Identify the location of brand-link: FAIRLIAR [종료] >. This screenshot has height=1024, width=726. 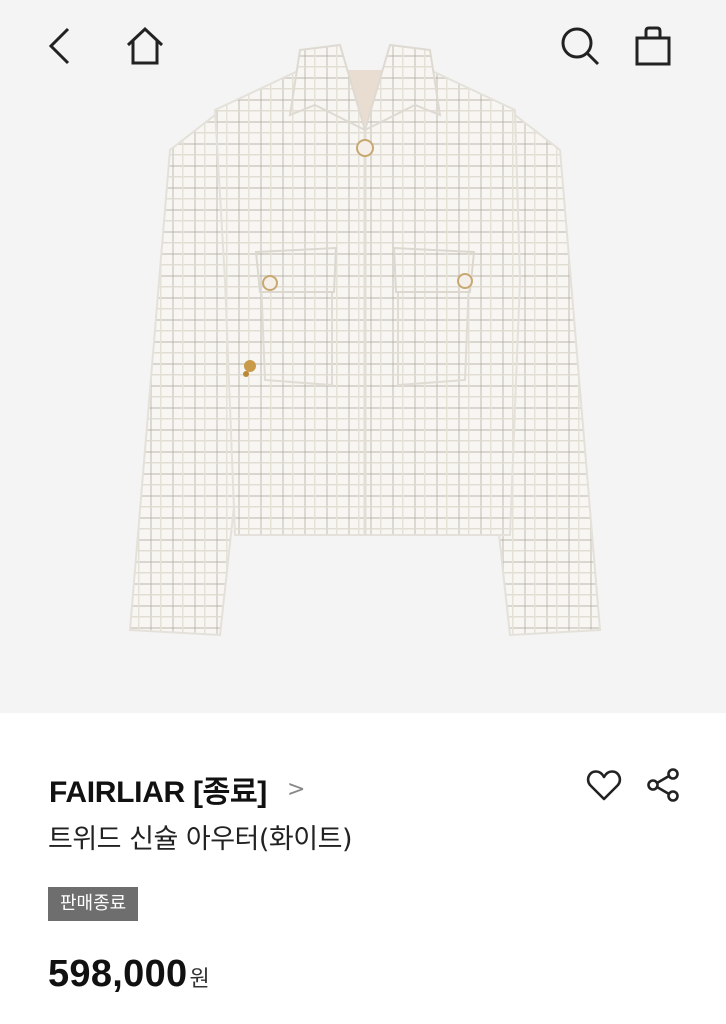
(177, 789).